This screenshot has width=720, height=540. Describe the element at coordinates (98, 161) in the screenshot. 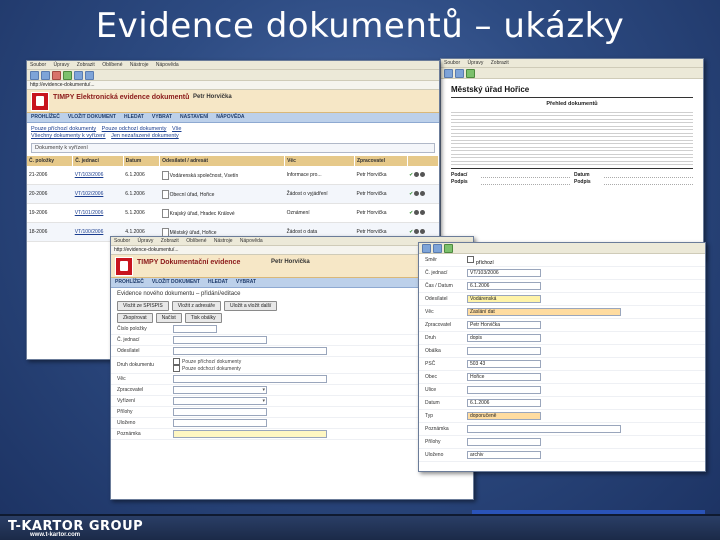

I see `col-ref-no: Č. jednací` at that location.